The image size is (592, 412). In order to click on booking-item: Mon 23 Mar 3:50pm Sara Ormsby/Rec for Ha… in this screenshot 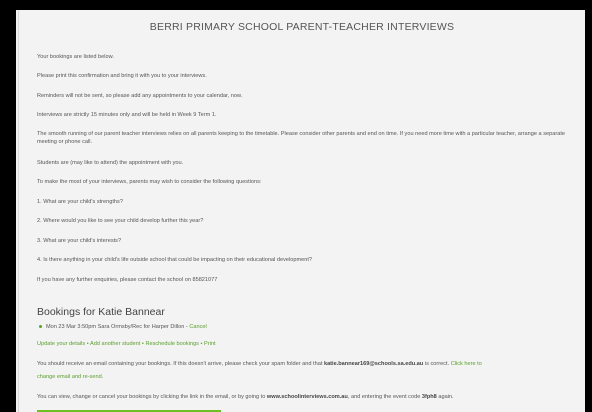, I will do `click(123, 327)`.